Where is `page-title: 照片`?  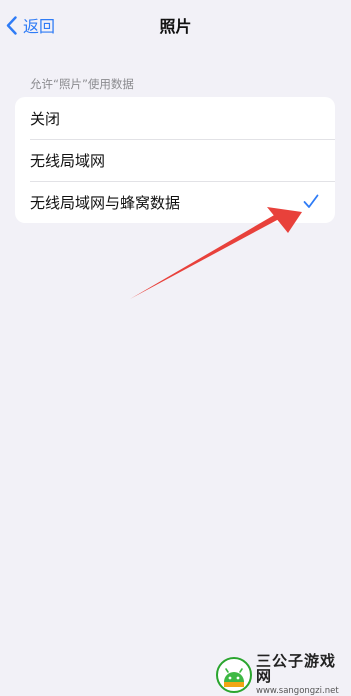
page-title: 照片 is located at coordinates (175, 26).